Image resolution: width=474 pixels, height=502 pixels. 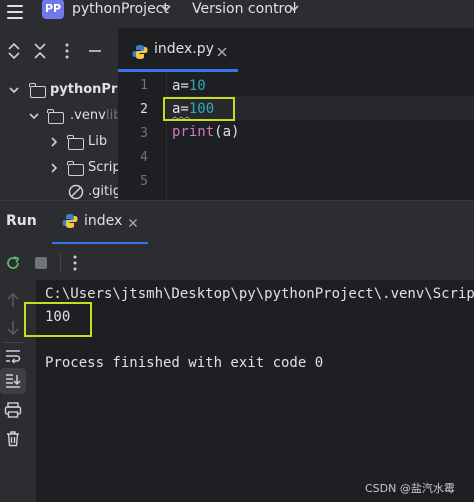 I want to click on line-number: 3, so click(x=144, y=133).